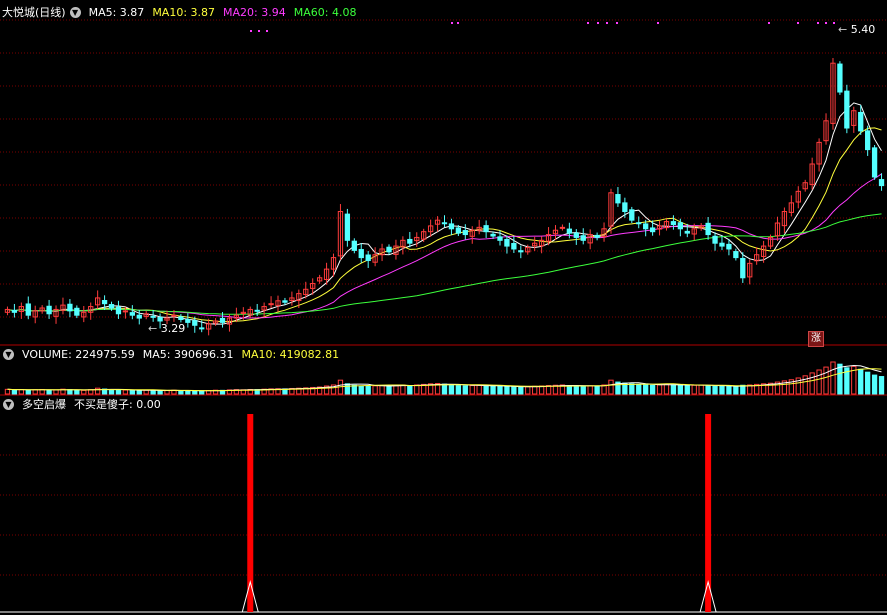  Describe the element at coordinates (167, 328) in the screenshot. I see `low-price-label: ← 3.29` at that location.